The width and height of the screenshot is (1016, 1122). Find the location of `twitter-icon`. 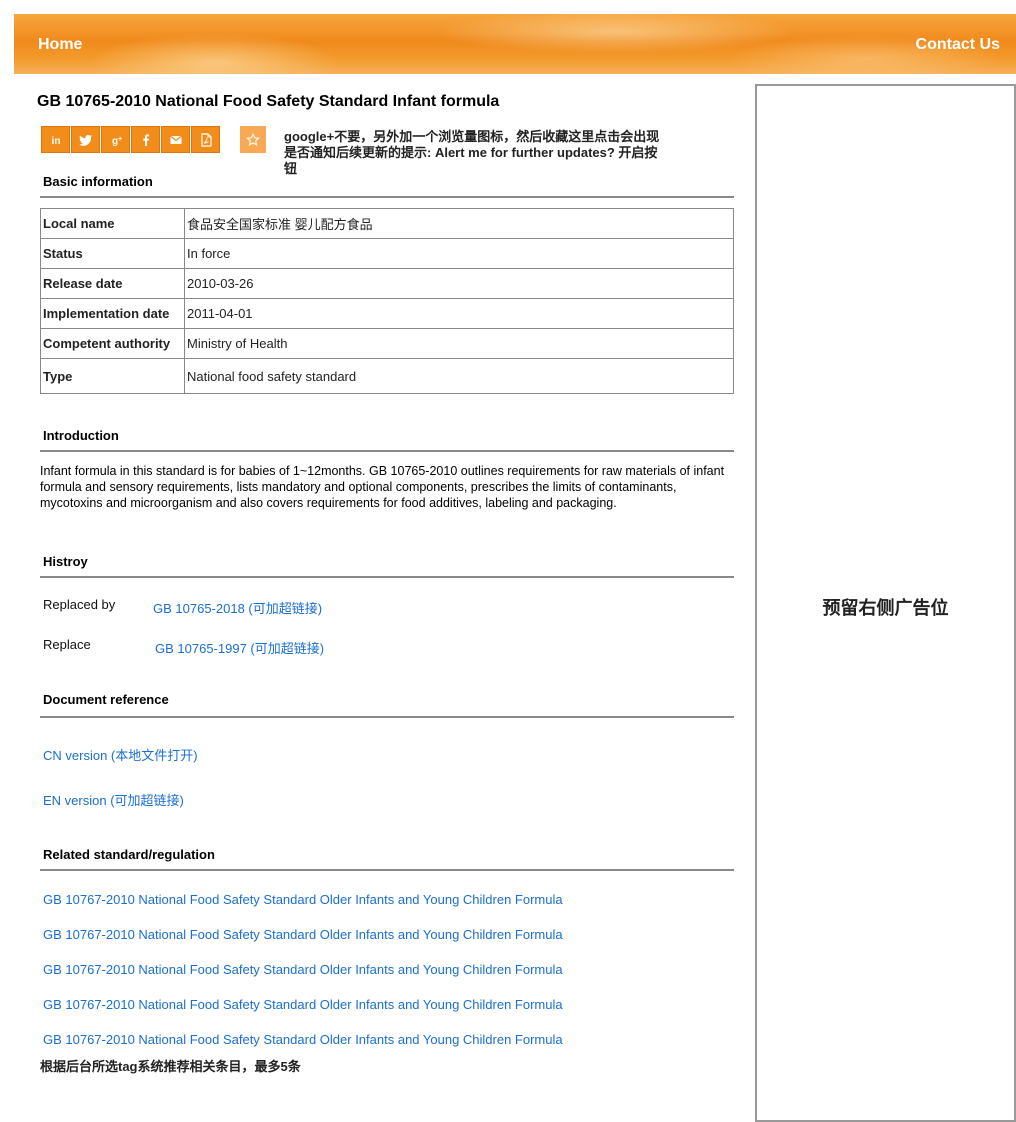

twitter-icon is located at coordinates (85, 139).